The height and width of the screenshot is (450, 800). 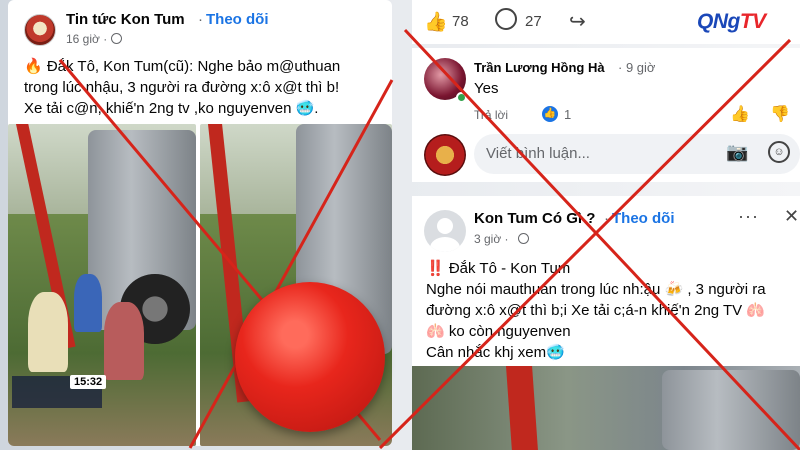 What do you see at coordinates (550, 114) in the screenshot?
I see `like-reaction-icon: 👍` at bounding box center [550, 114].